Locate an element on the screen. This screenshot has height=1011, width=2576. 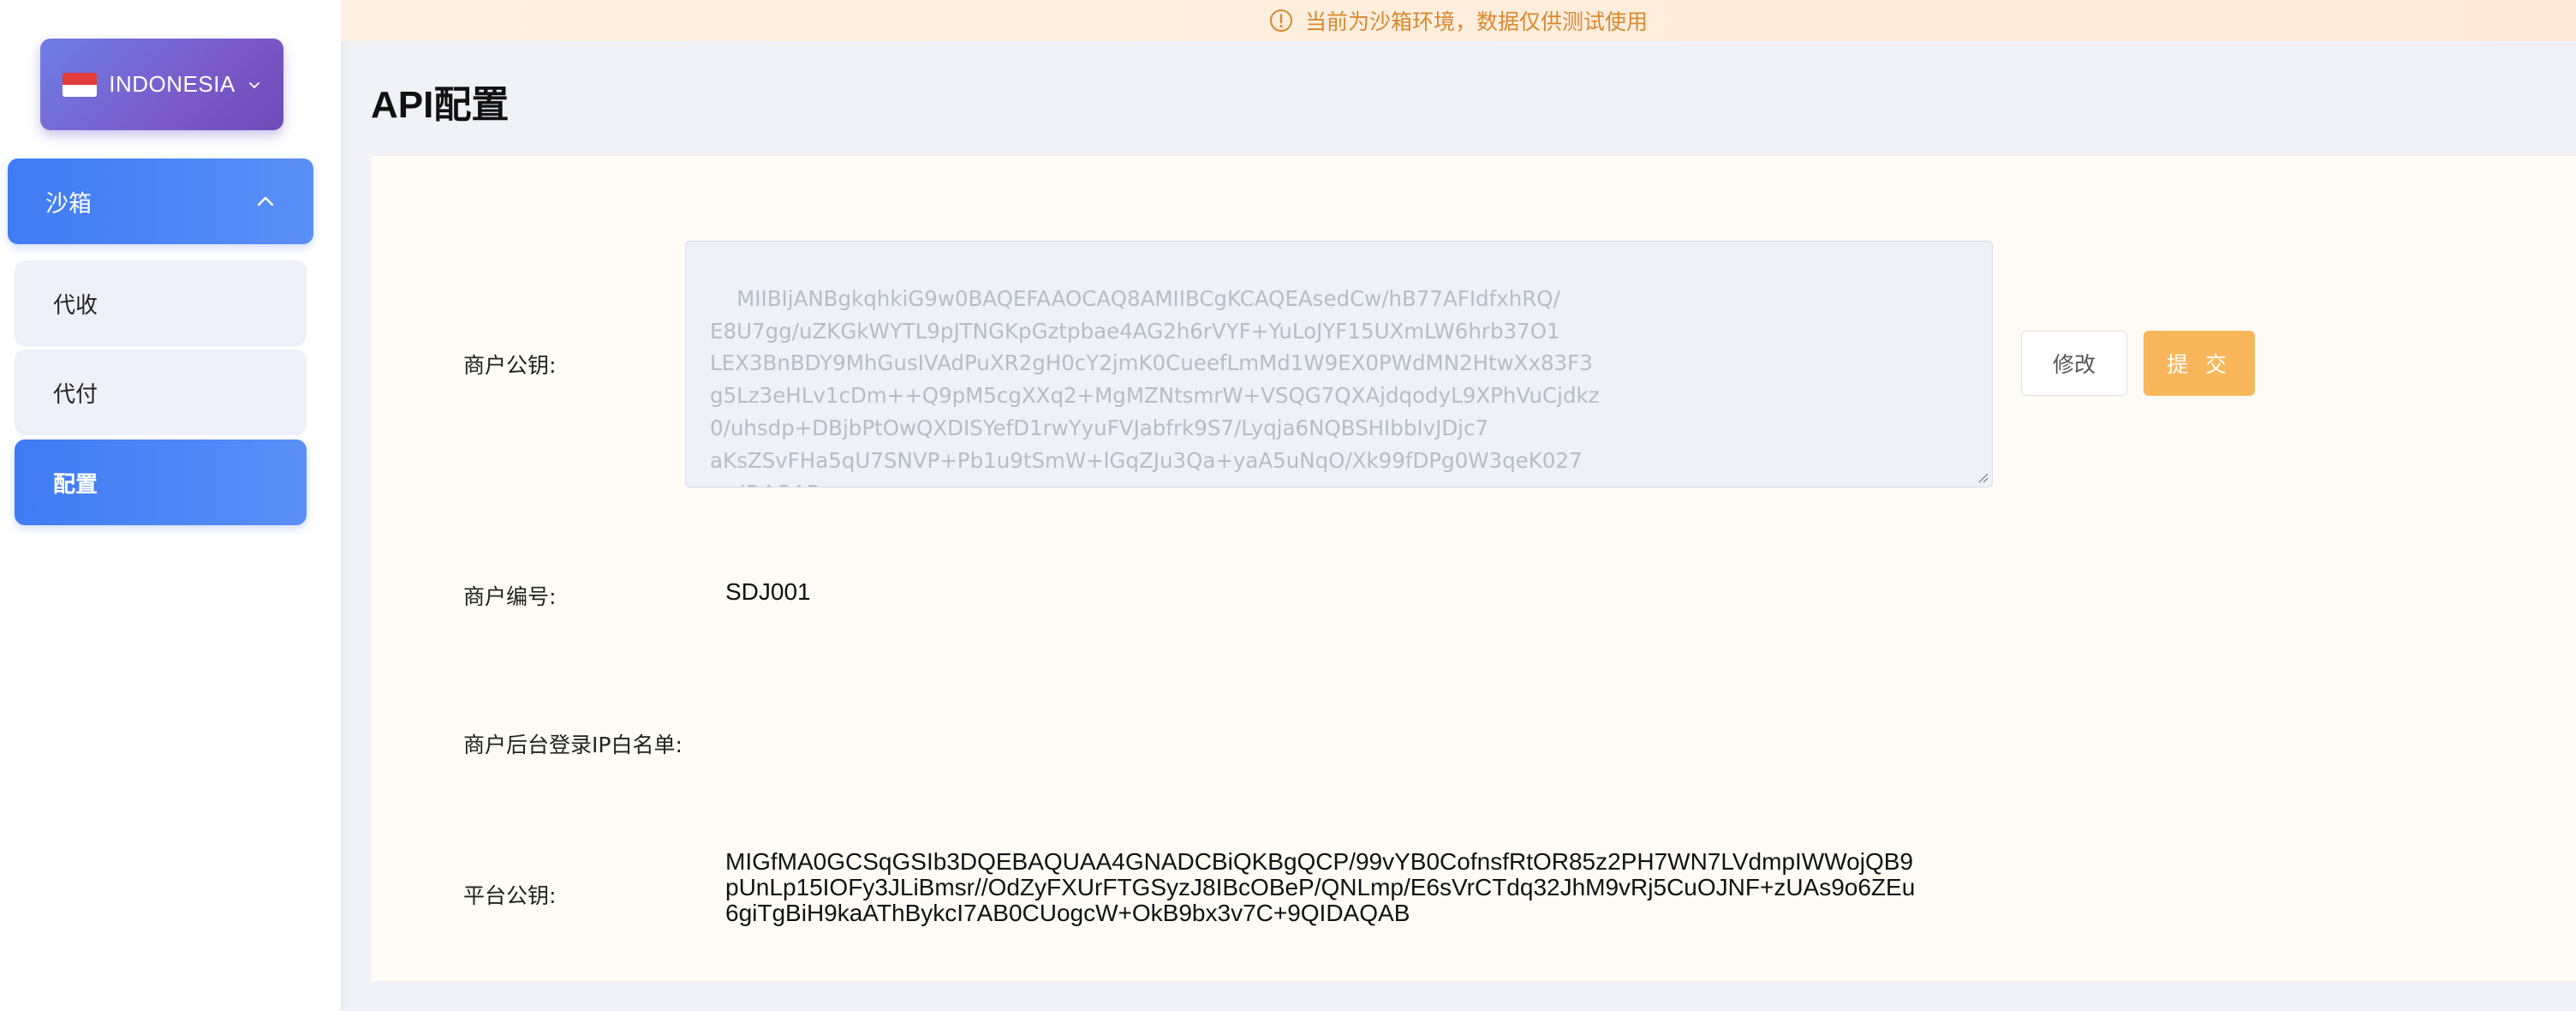
resize-handle-icon is located at coordinates (1983, 477).